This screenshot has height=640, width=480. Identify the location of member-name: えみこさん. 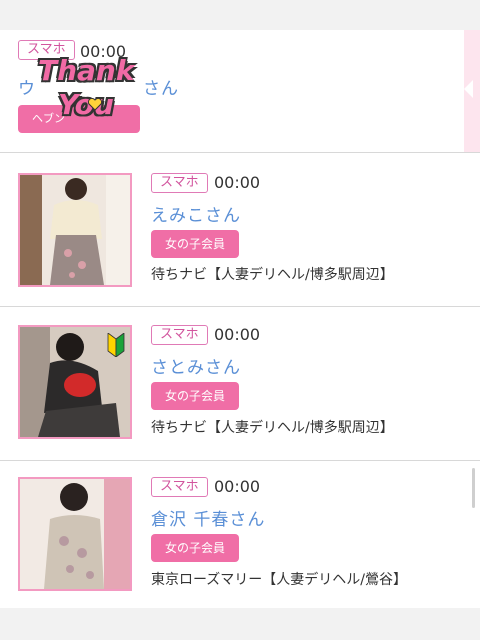
(196, 213).